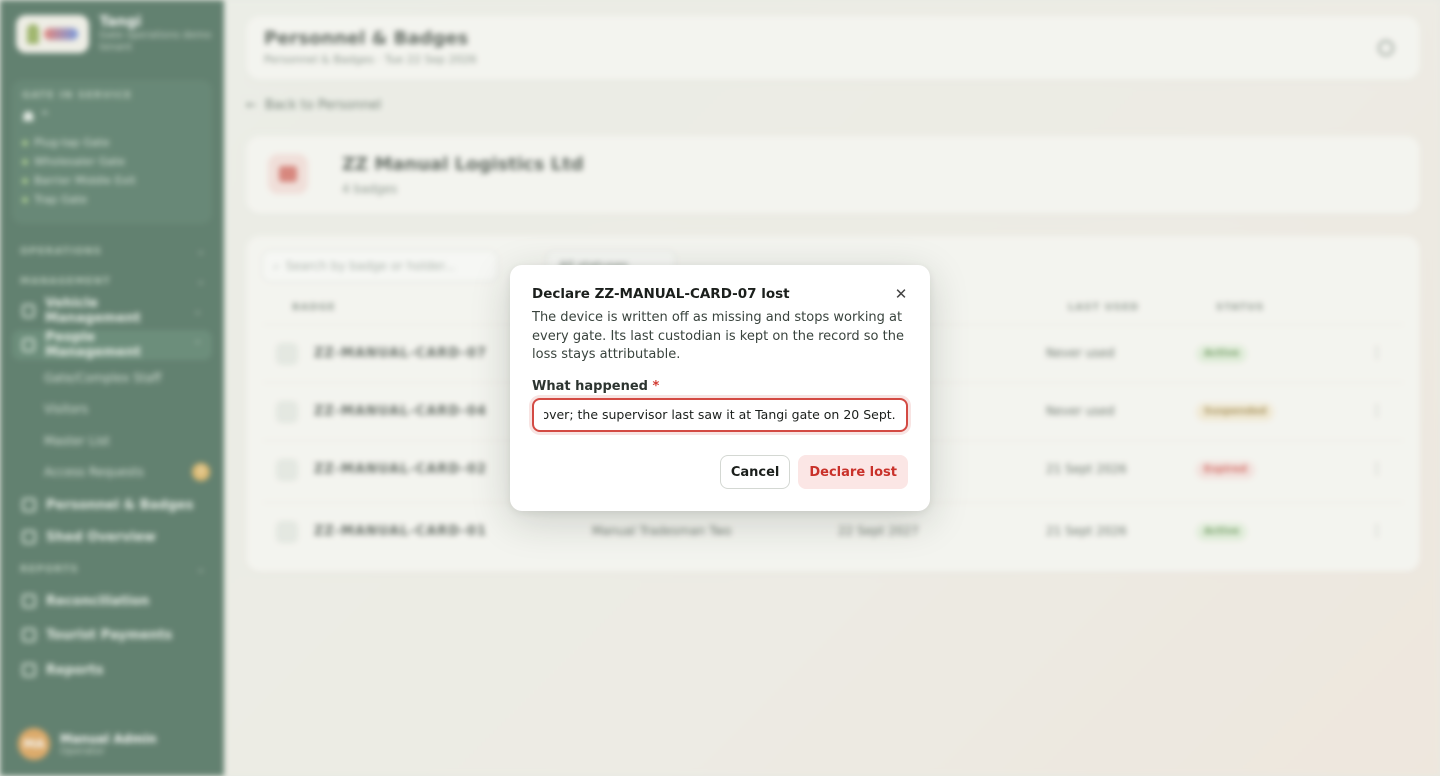 The width and height of the screenshot is (1440, 776). I want to click on required-marker: *, so click(656, 386).